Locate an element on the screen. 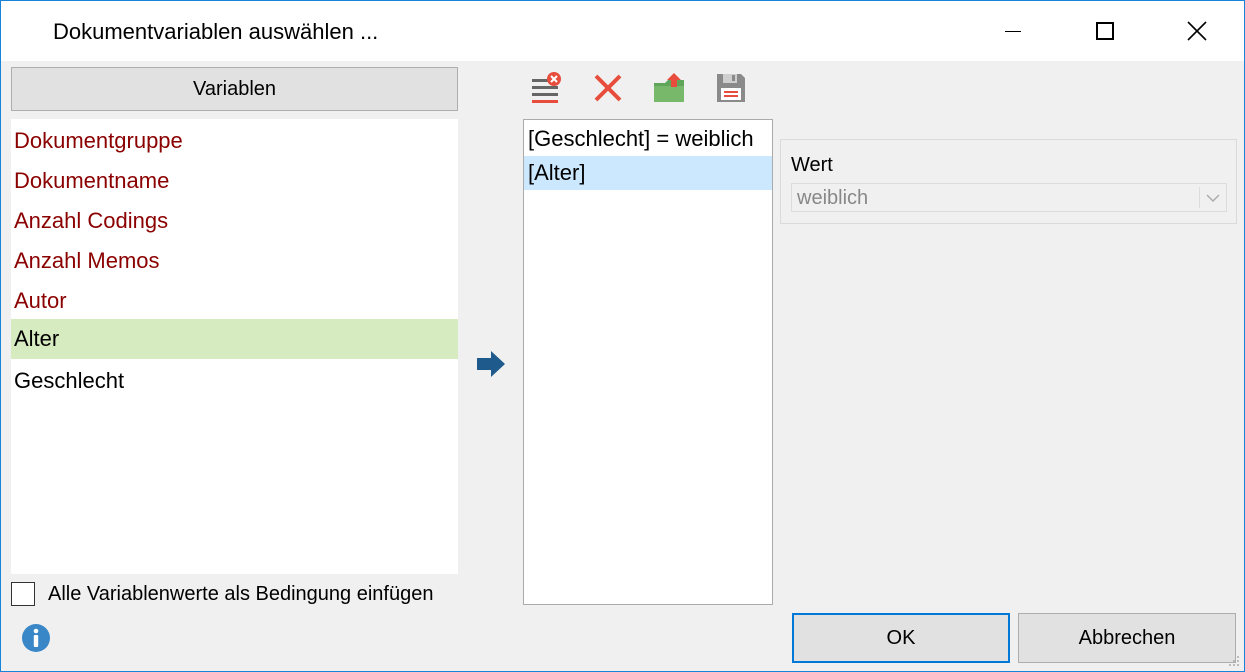 The width and height of the screenshot is (1245, 672). variable-item-autor: Autor is located at coordinates (234, 301).